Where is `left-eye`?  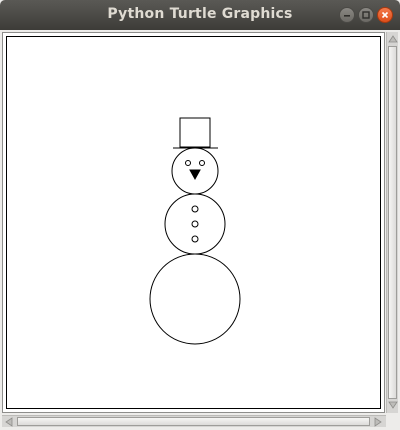 left-eye is located at coordinates (188, 163).